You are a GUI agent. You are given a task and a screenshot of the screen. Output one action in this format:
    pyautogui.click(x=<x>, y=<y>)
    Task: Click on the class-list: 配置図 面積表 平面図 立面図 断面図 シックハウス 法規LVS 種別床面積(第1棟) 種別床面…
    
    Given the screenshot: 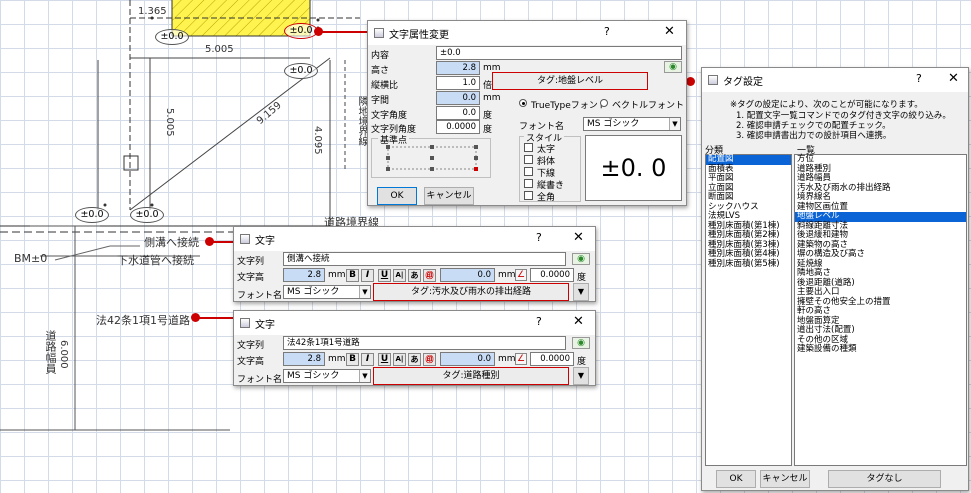 What is the action you would take?
    pyautogui.click(x=748, y=310)
    